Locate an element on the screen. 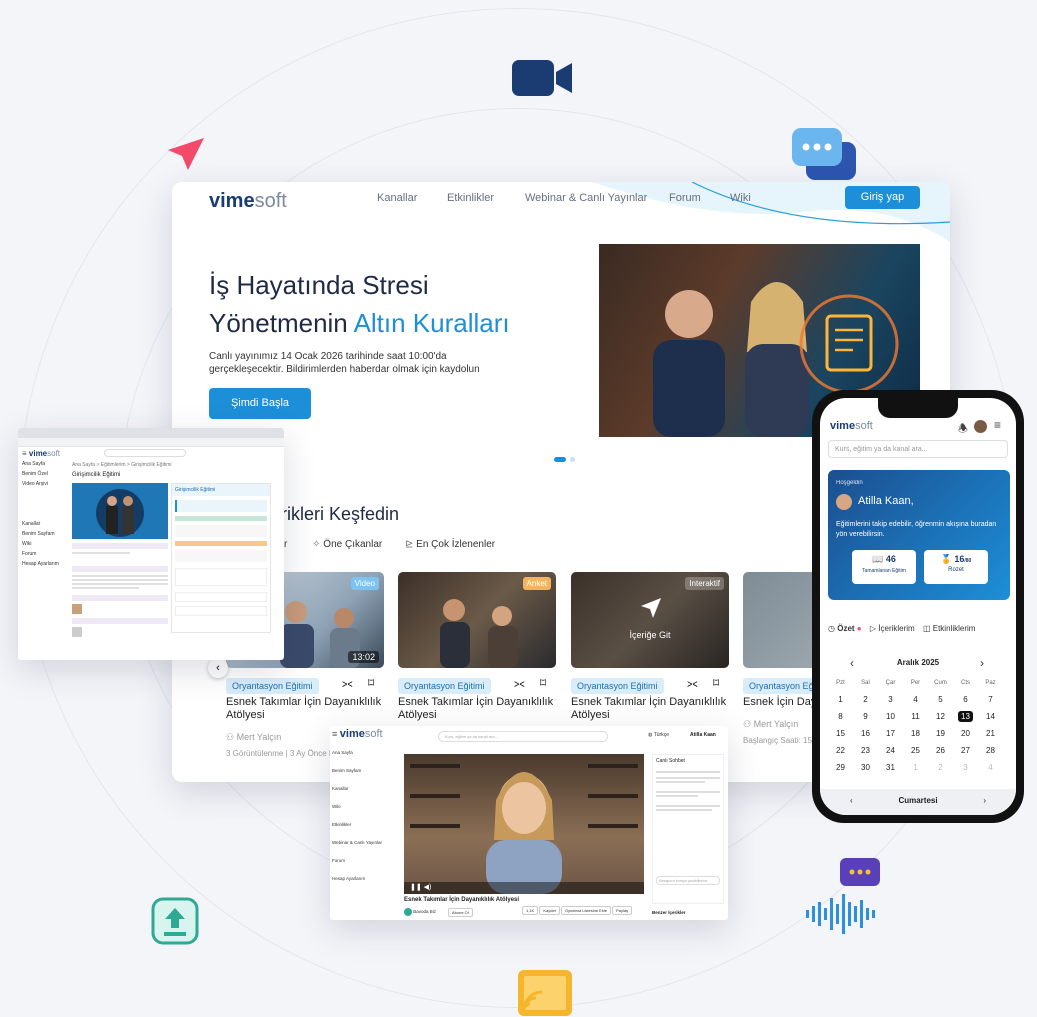 The image size is (1037, 1017). video-player: ❚❚ ◀) is located at coordinates (524, 824).